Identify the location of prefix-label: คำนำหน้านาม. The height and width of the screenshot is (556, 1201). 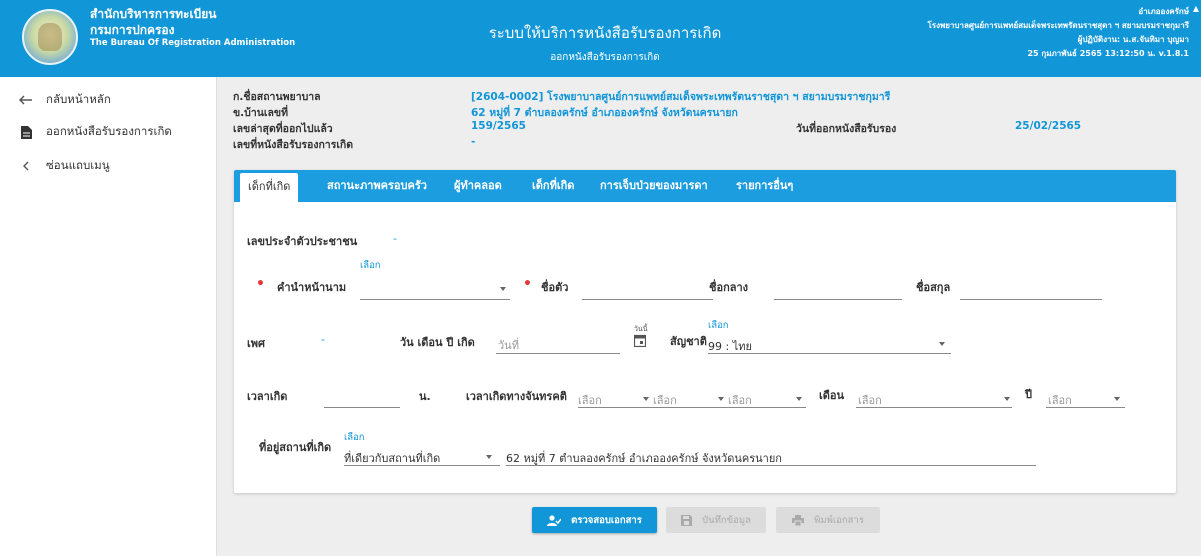
(312, 287).